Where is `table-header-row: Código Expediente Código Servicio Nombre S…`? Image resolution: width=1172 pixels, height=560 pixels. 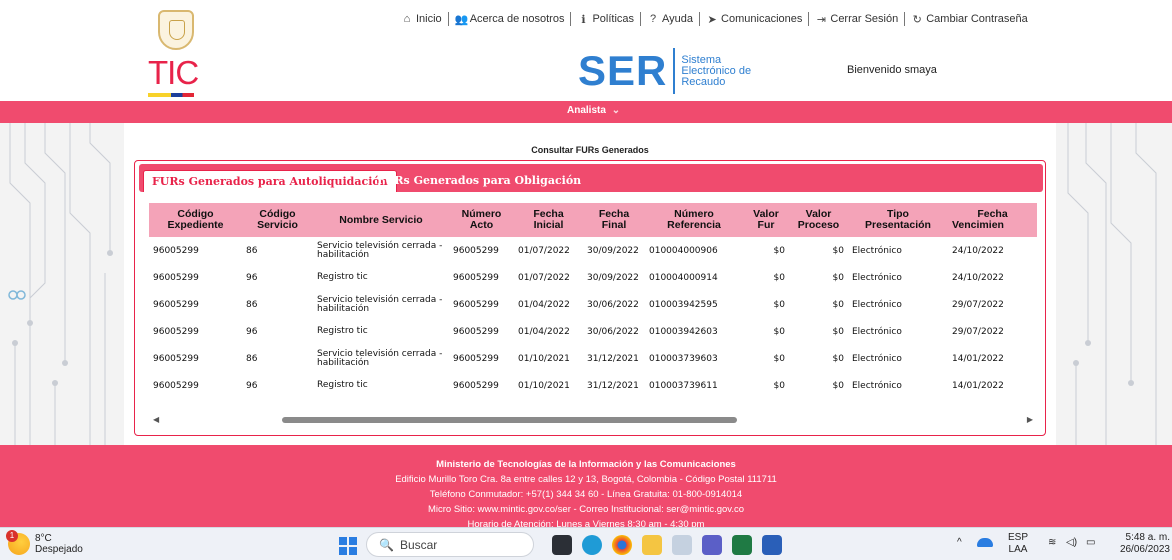 table-header-row: Código Expediente Código Servicio Nombre S… is located at coordinates (593, 220).